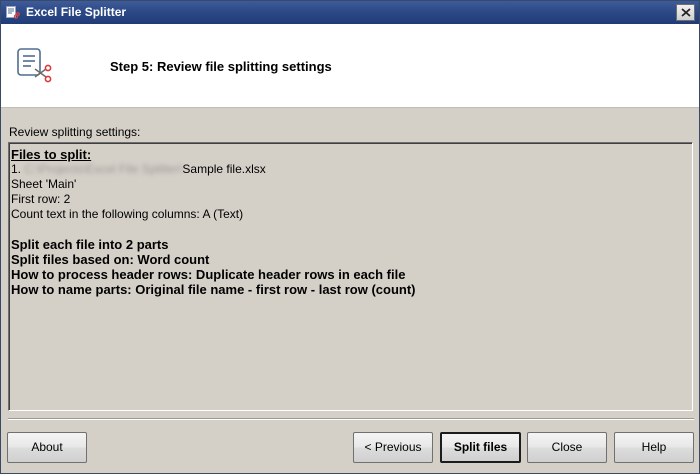  What do you see at coordinates (44, 184) in the screenshot?
I see `sheet-line: Sheet 'Main'` at bounding box center [44, 184].